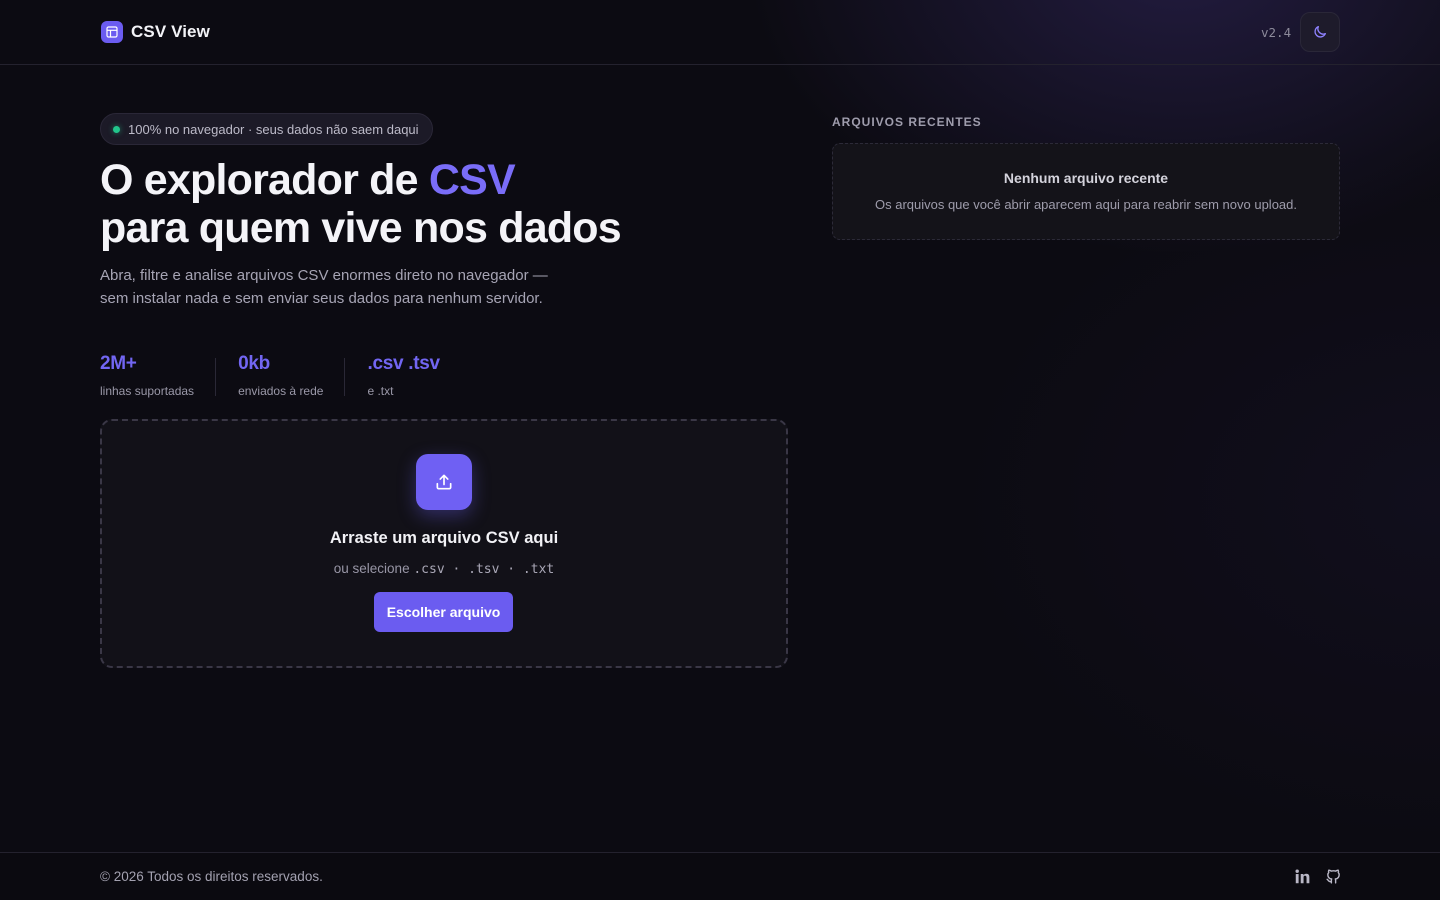 The image size is (1440, 900). Describe the element at coordinates (361, 228) in the screenshot. I see `headline-part2: para quem vive nos dados` at that location.